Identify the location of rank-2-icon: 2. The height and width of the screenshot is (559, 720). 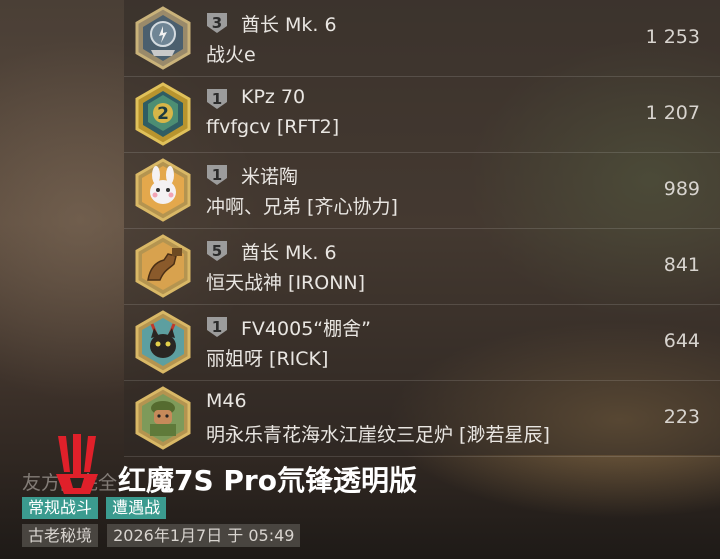
(163, 114).